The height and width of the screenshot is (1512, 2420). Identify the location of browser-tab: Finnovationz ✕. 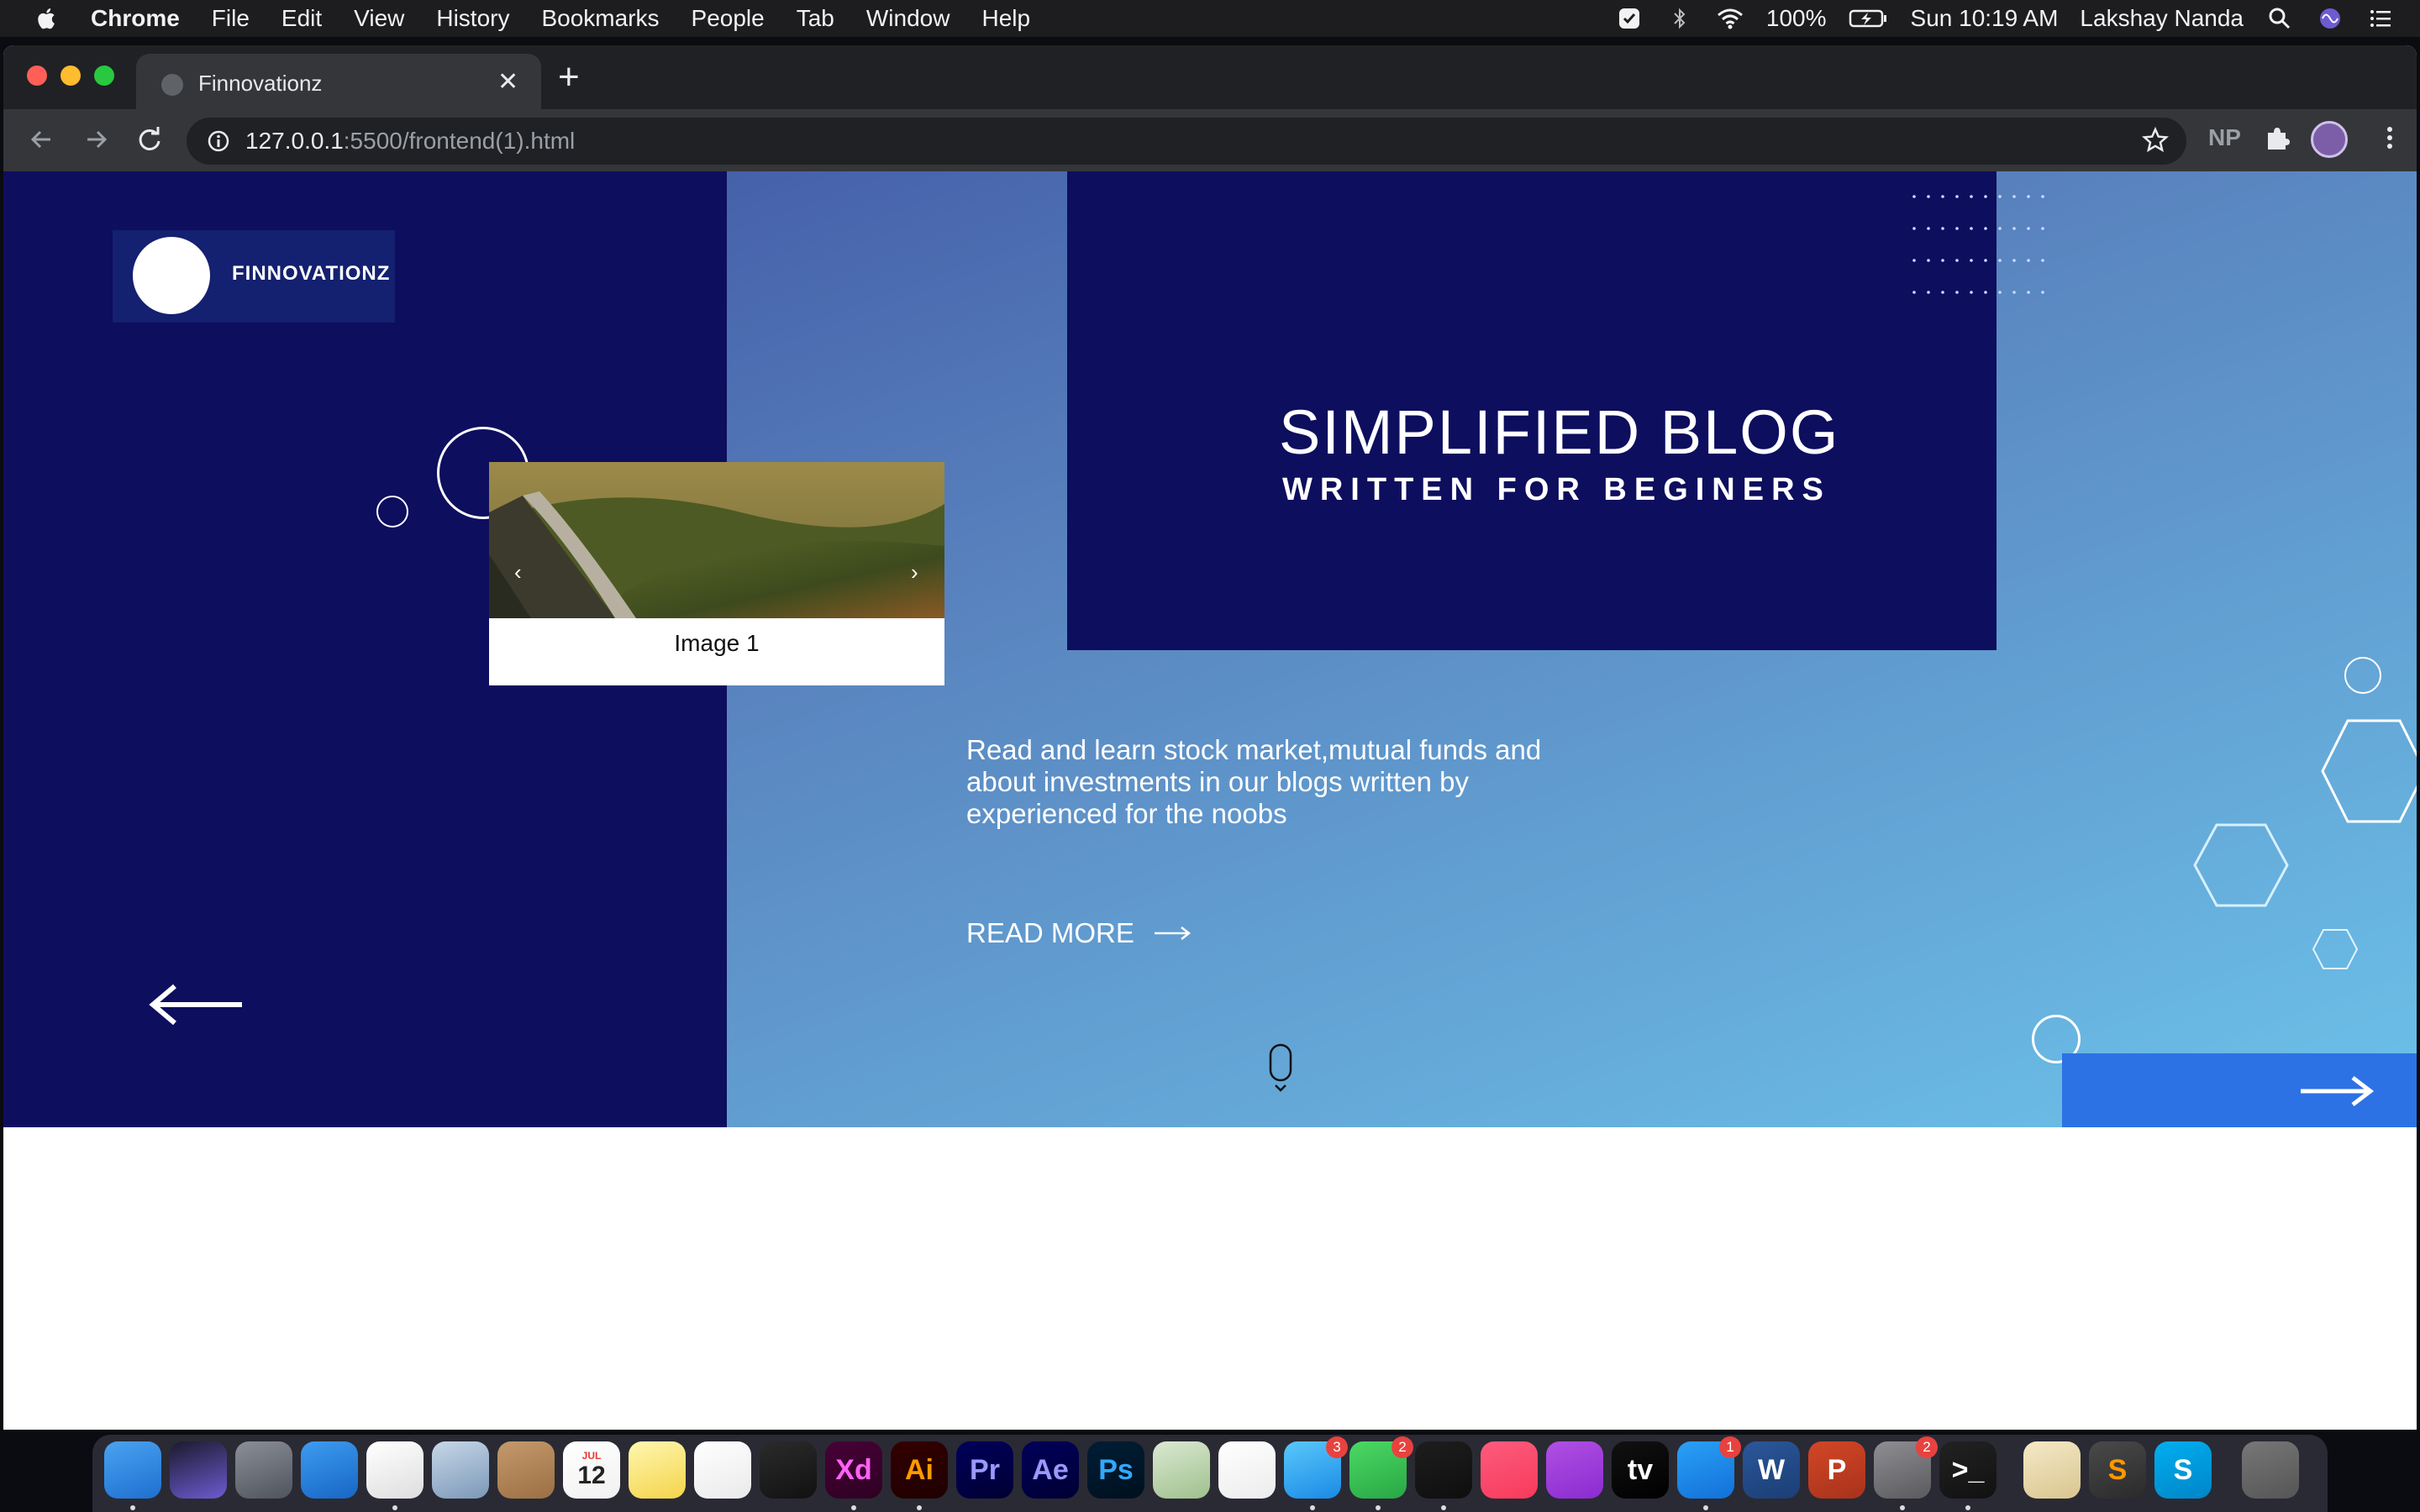
(338, 81).